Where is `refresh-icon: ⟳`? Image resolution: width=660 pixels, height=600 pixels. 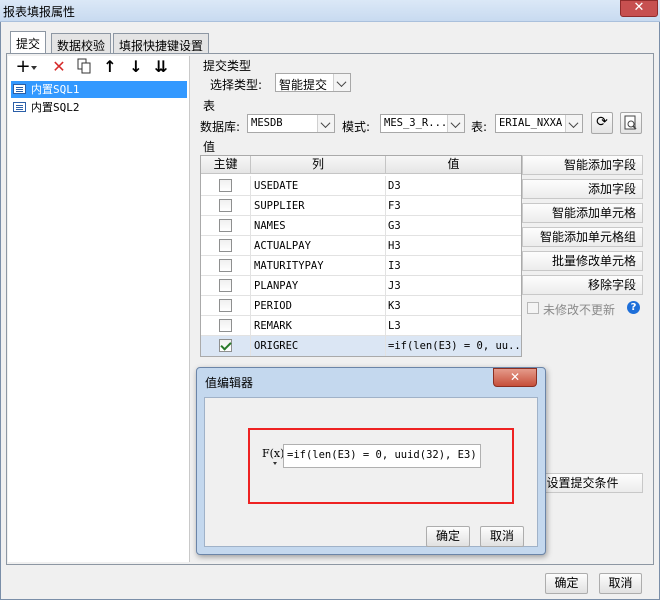 refresh-icon: ⟳ is located at coordinates (602, 122).